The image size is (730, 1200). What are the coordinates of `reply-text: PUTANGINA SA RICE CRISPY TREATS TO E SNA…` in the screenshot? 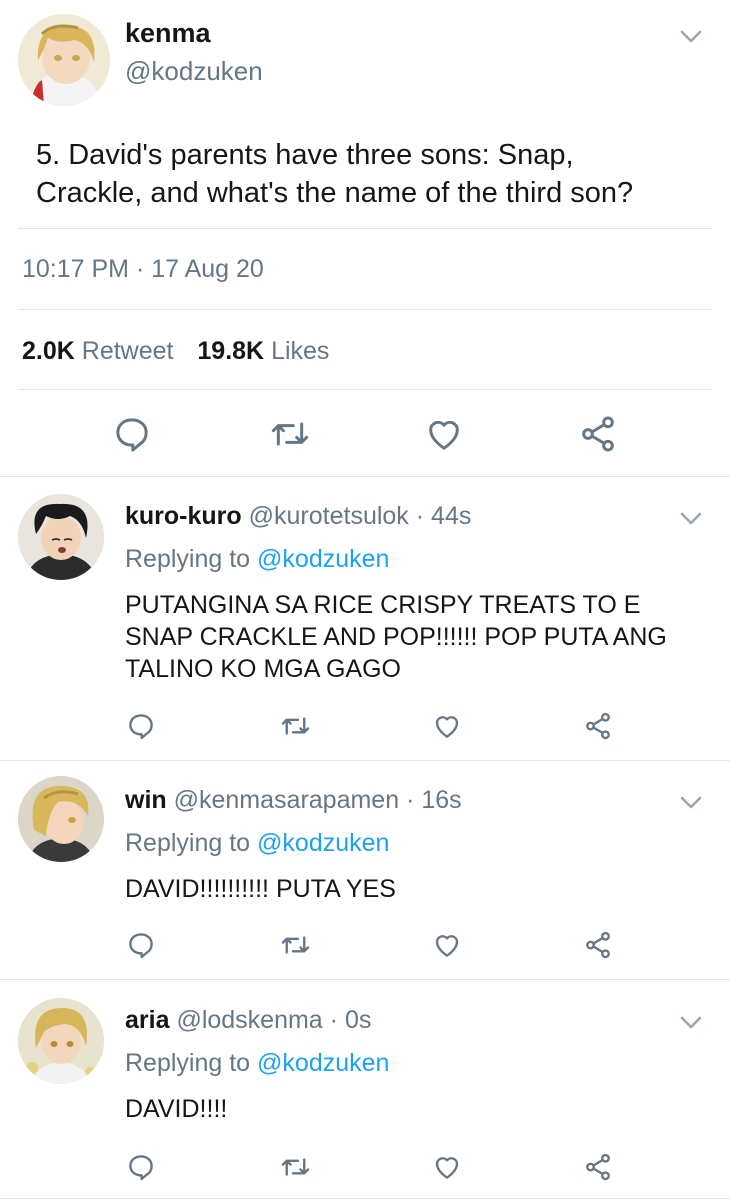 It's located at (396, 637).